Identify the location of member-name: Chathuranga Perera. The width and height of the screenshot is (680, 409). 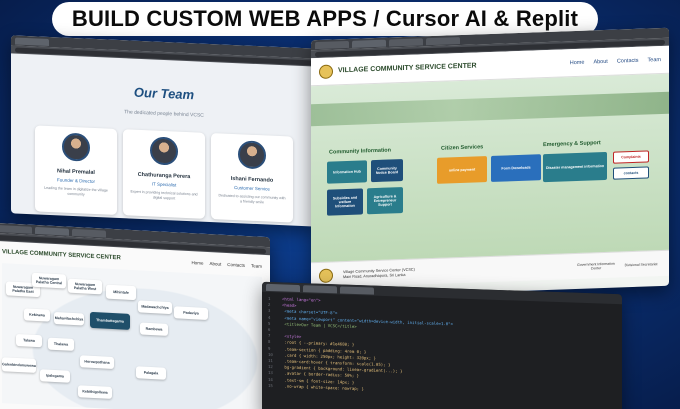
(164, 176).